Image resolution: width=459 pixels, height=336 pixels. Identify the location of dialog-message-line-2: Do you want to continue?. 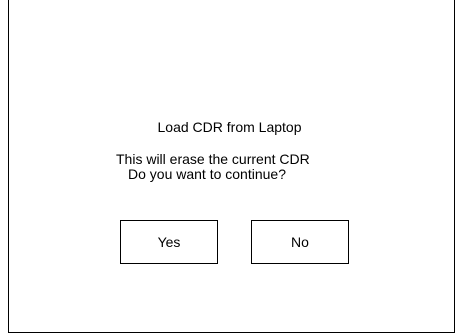
(207, 174).